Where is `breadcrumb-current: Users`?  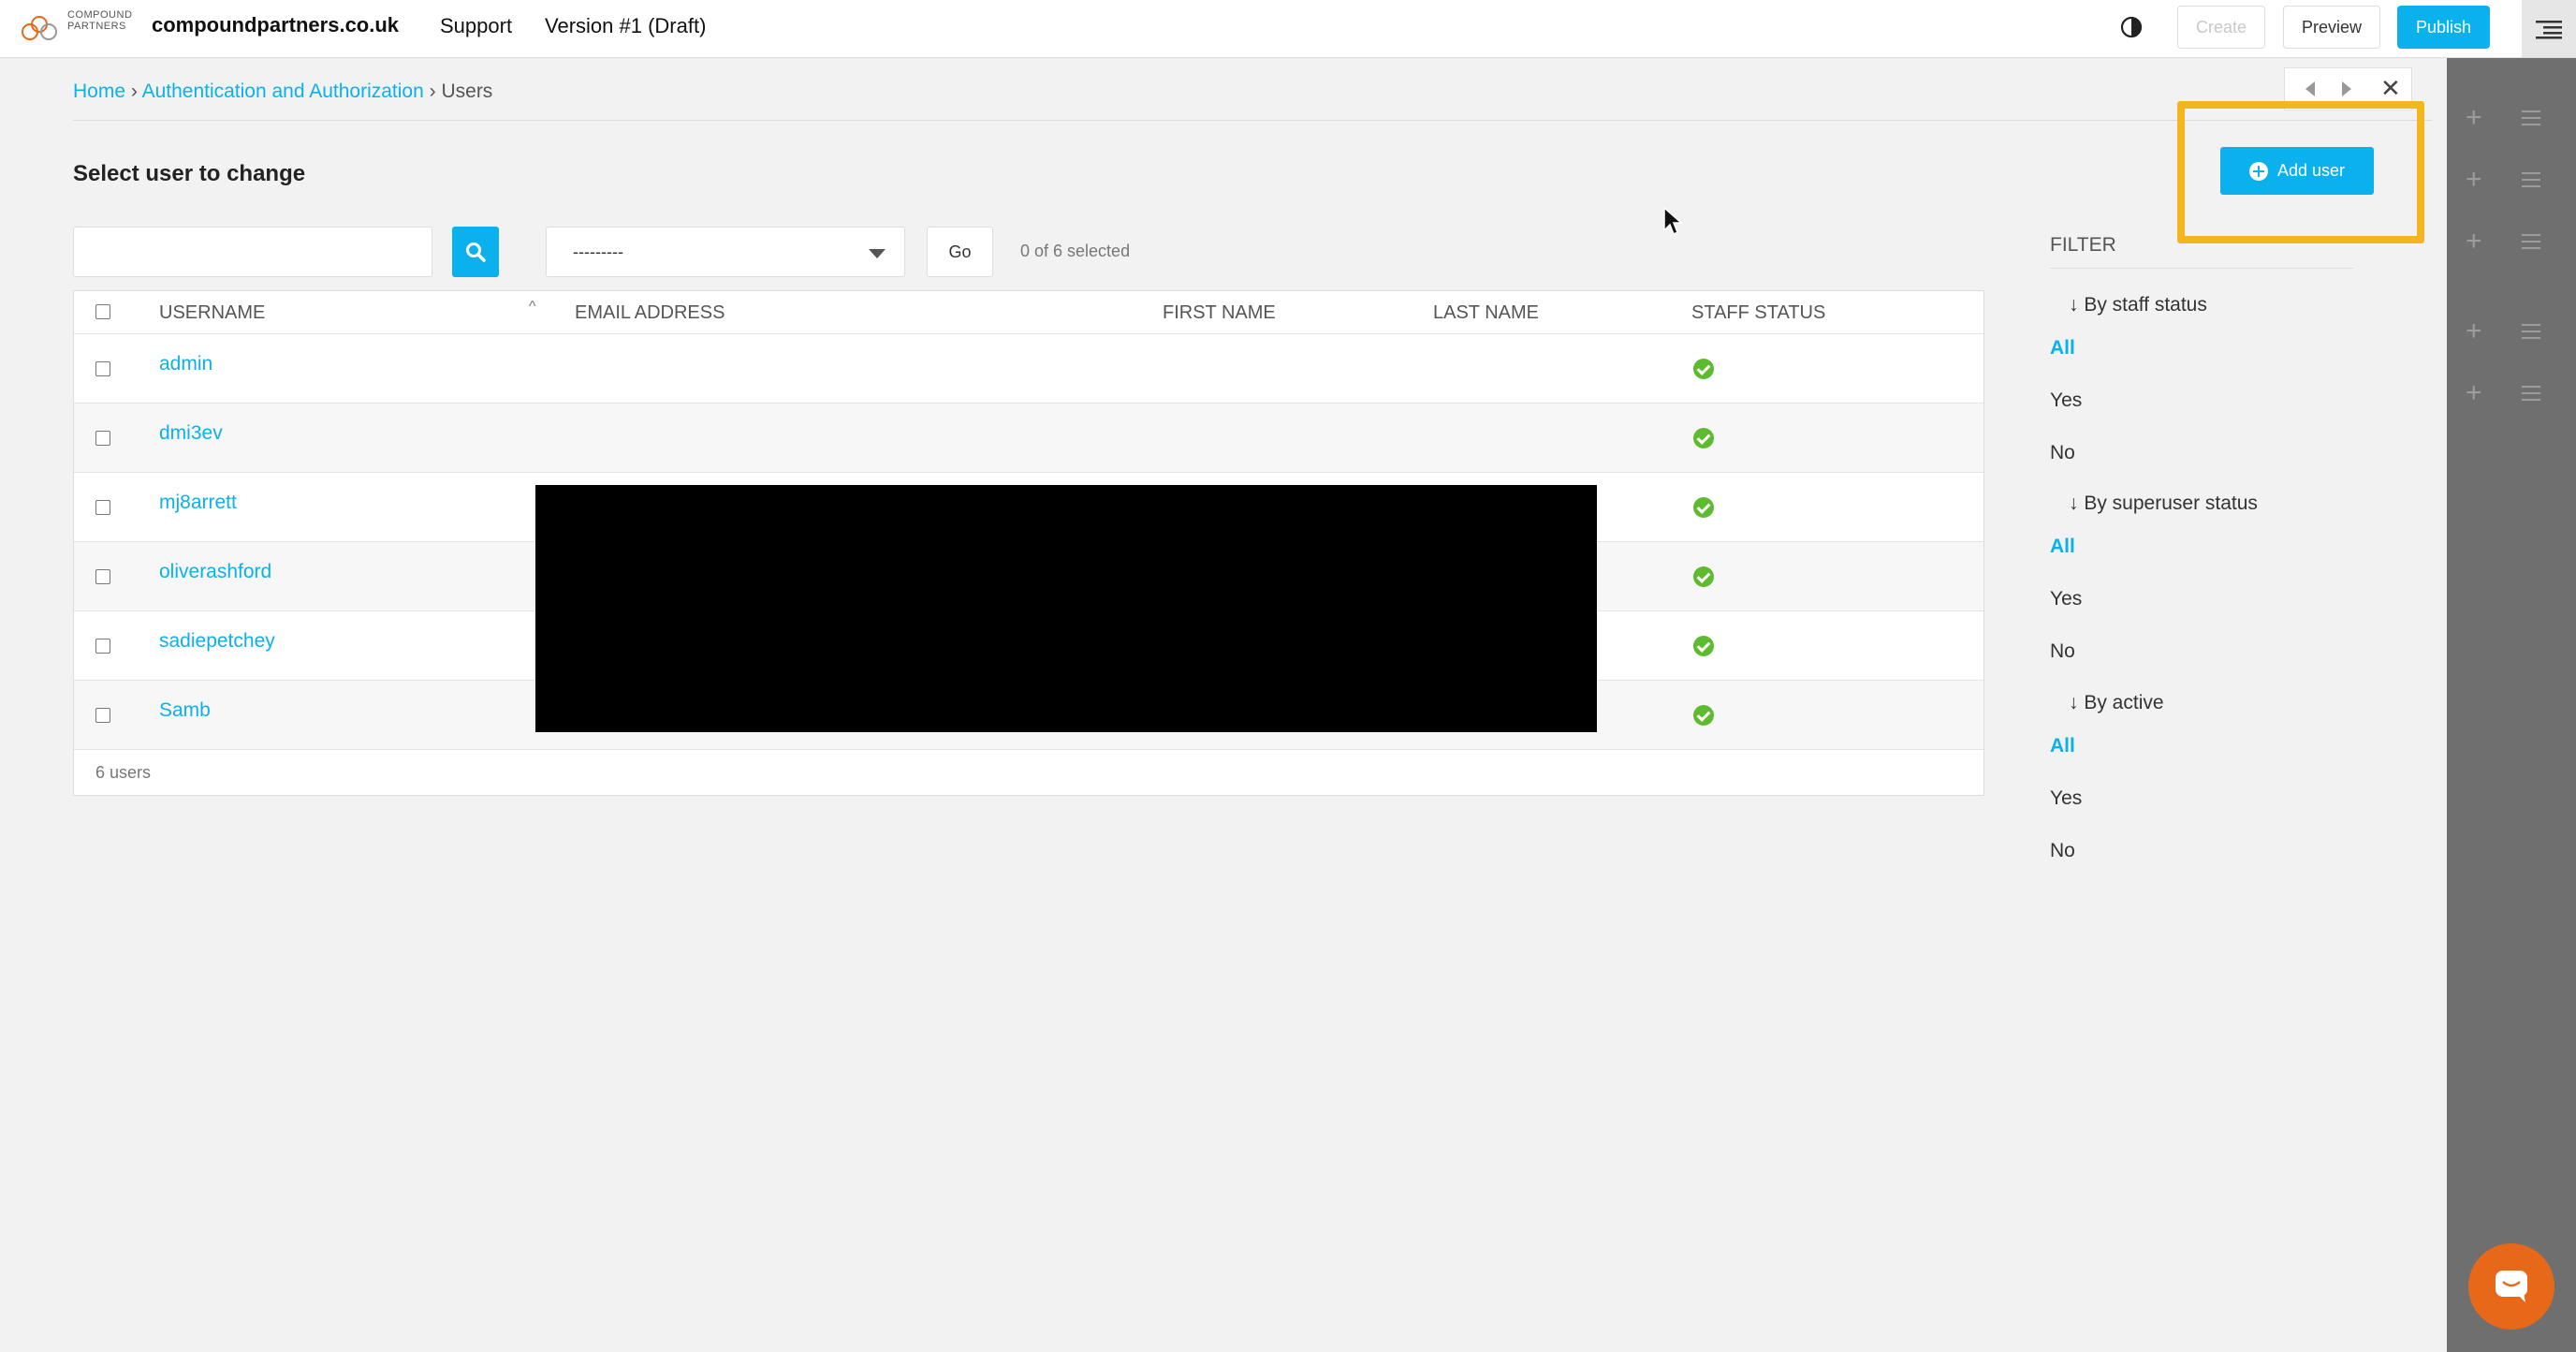
breadcrumb-current: Users is located at coordinates (467, 91).